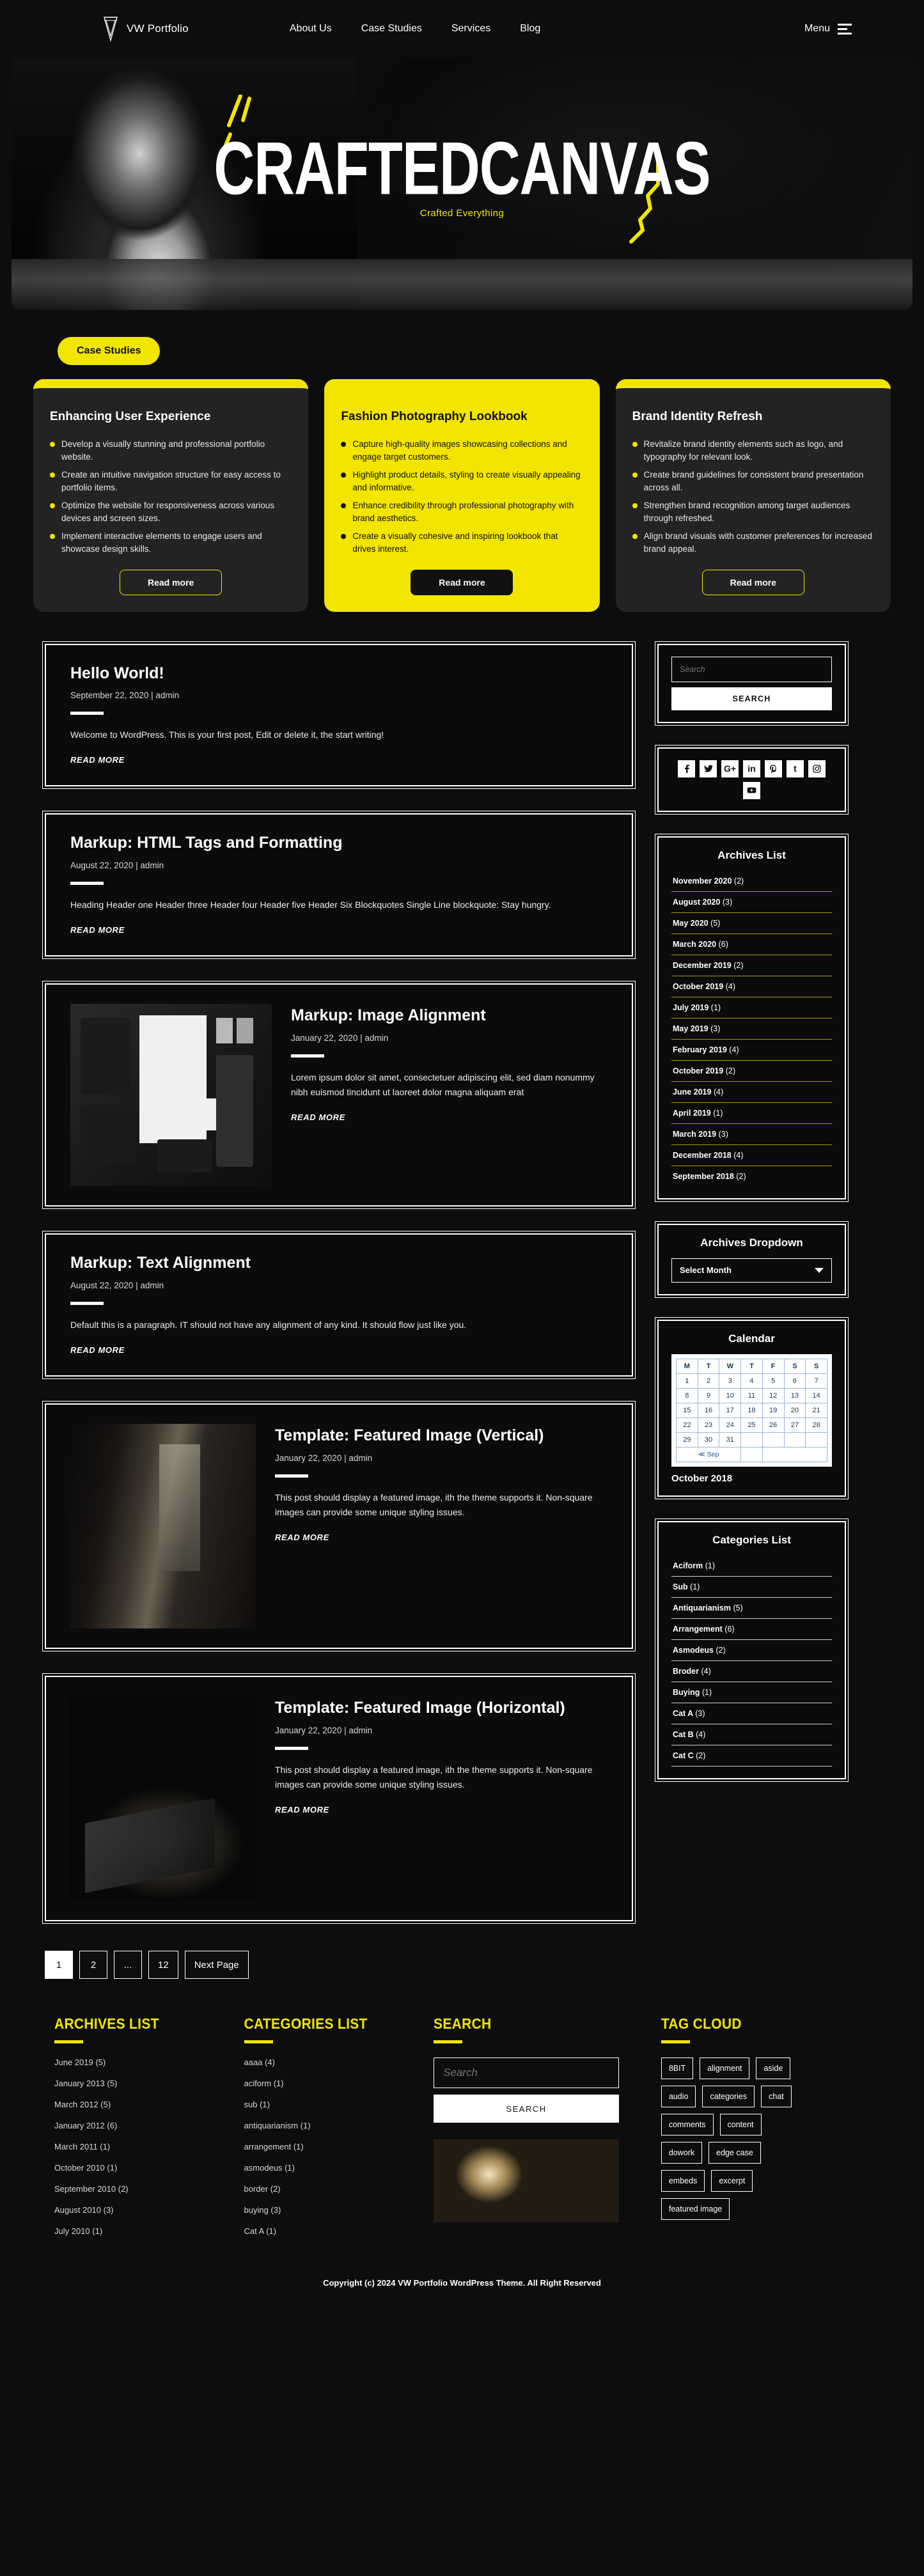 The image size is (924, 2576). I want to click on post-title: Markup: Image Alignment, so click(449, 1015).